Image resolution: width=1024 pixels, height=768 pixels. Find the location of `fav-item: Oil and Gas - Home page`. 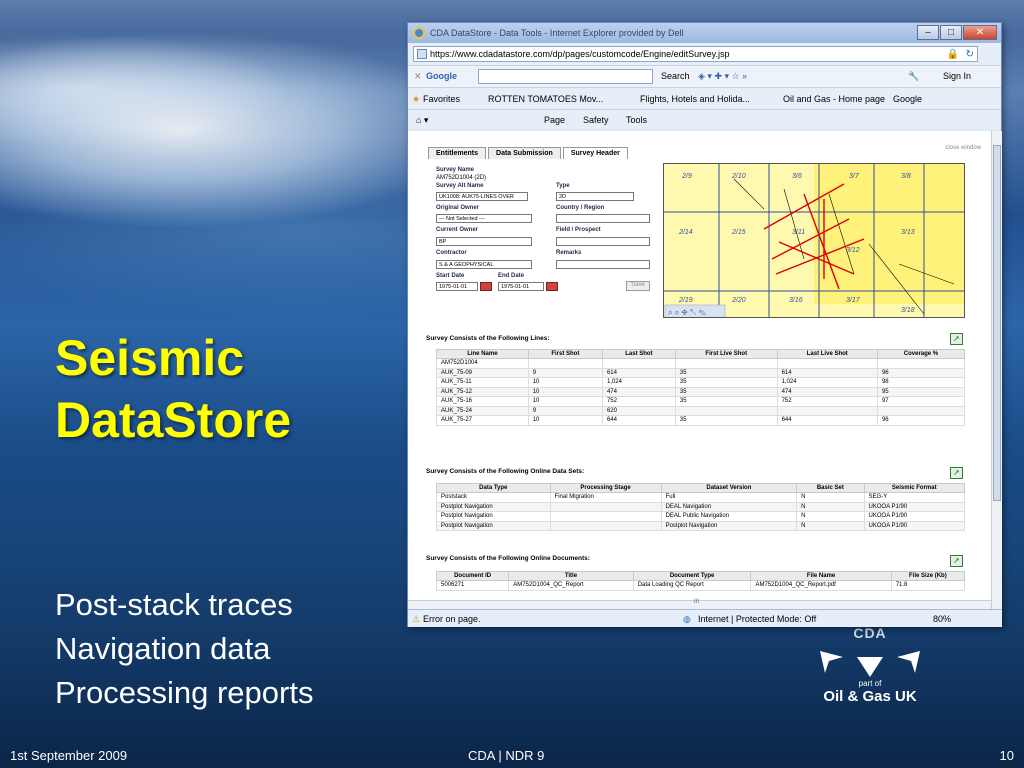

fav-item: Oil and Gas - Home page is located at coordinates (834, 99).